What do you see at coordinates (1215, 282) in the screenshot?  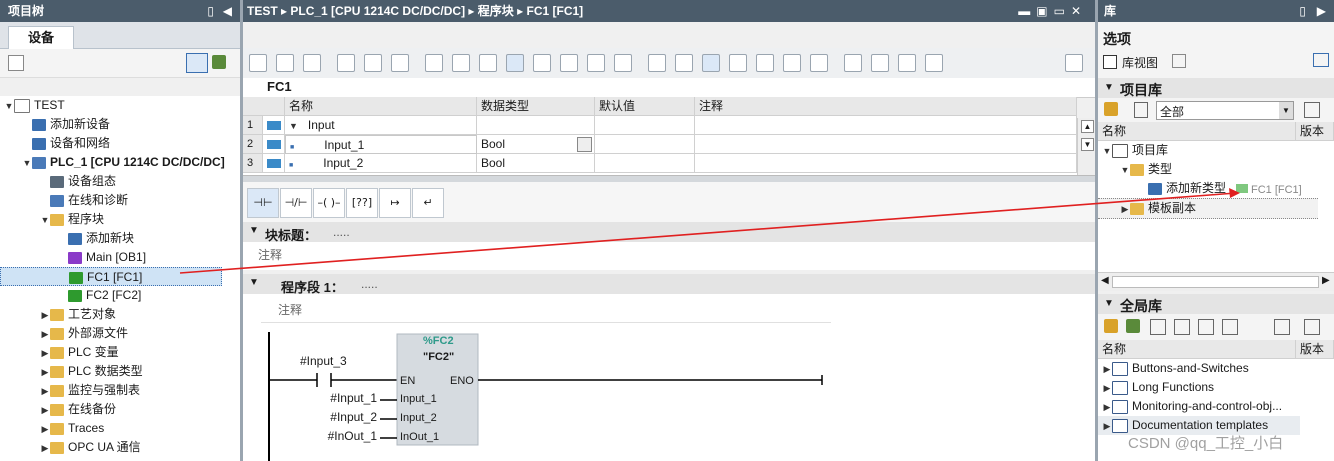 I see `scroll-thumb` at bounding box center [1215, 282].